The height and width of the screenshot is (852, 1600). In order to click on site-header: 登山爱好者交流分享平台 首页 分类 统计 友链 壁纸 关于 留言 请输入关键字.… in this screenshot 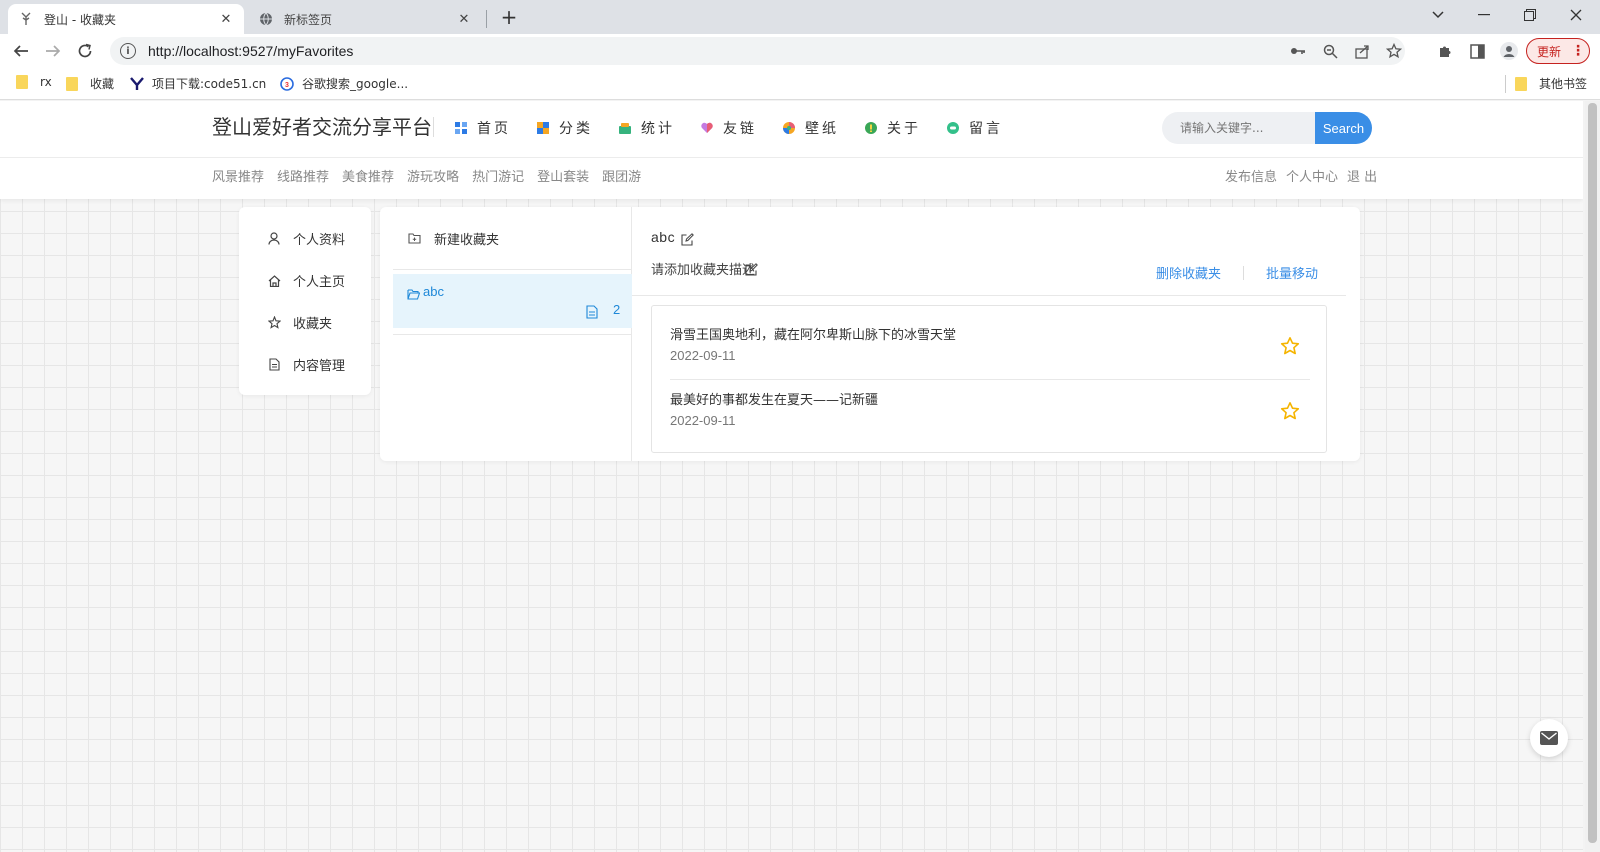, I will do `click(791, 150)`.